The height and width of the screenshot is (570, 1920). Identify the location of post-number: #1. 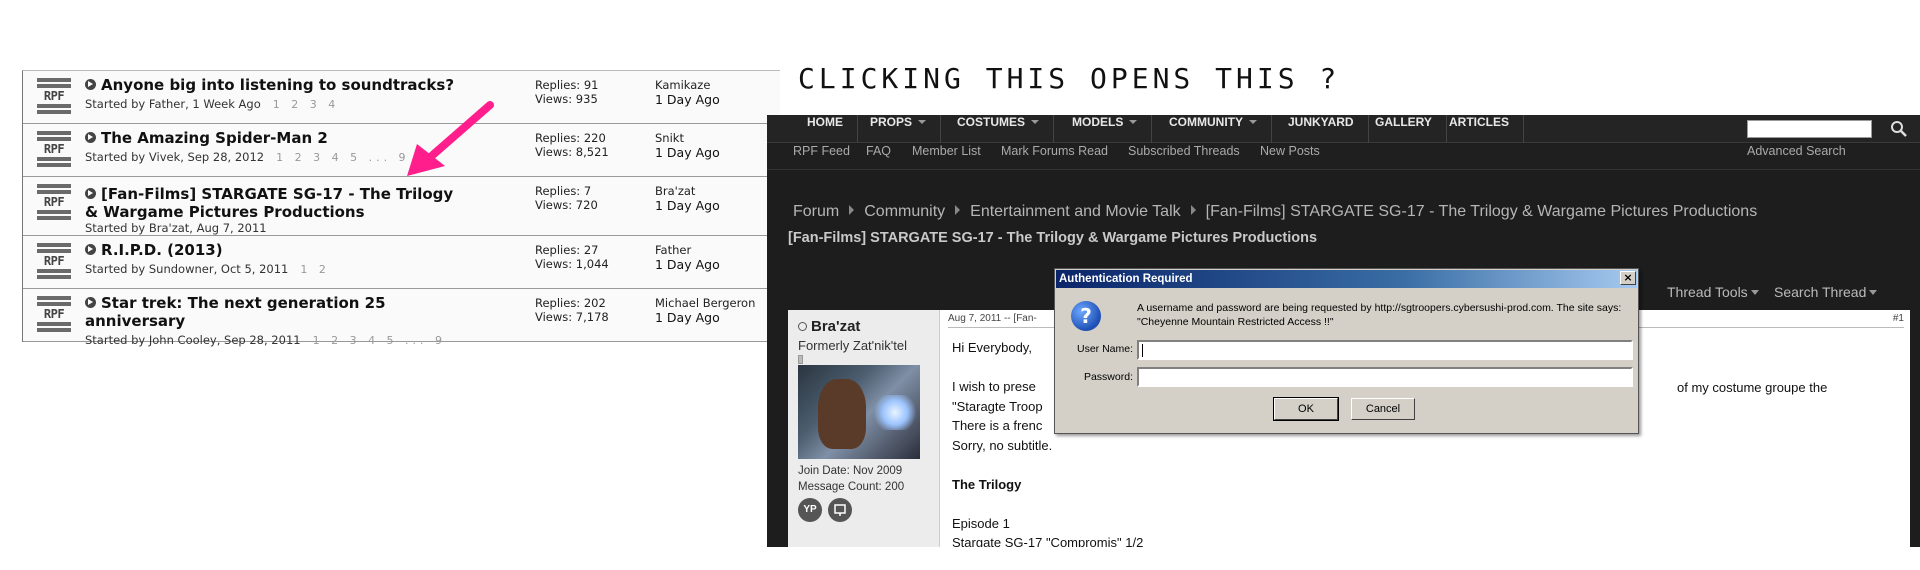
(1898, 319).